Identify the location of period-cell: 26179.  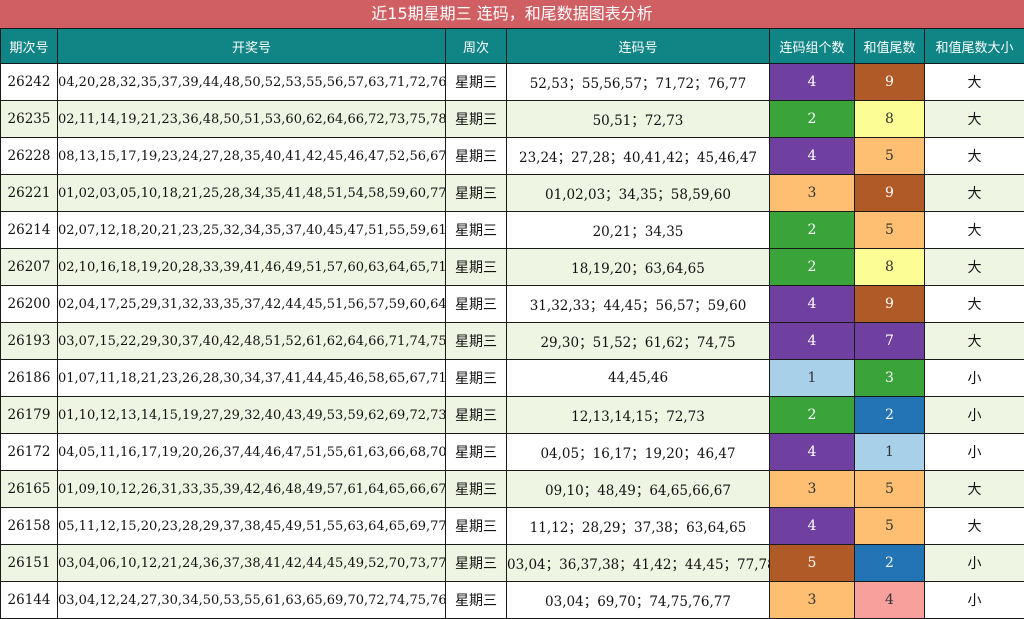
(29, 415).